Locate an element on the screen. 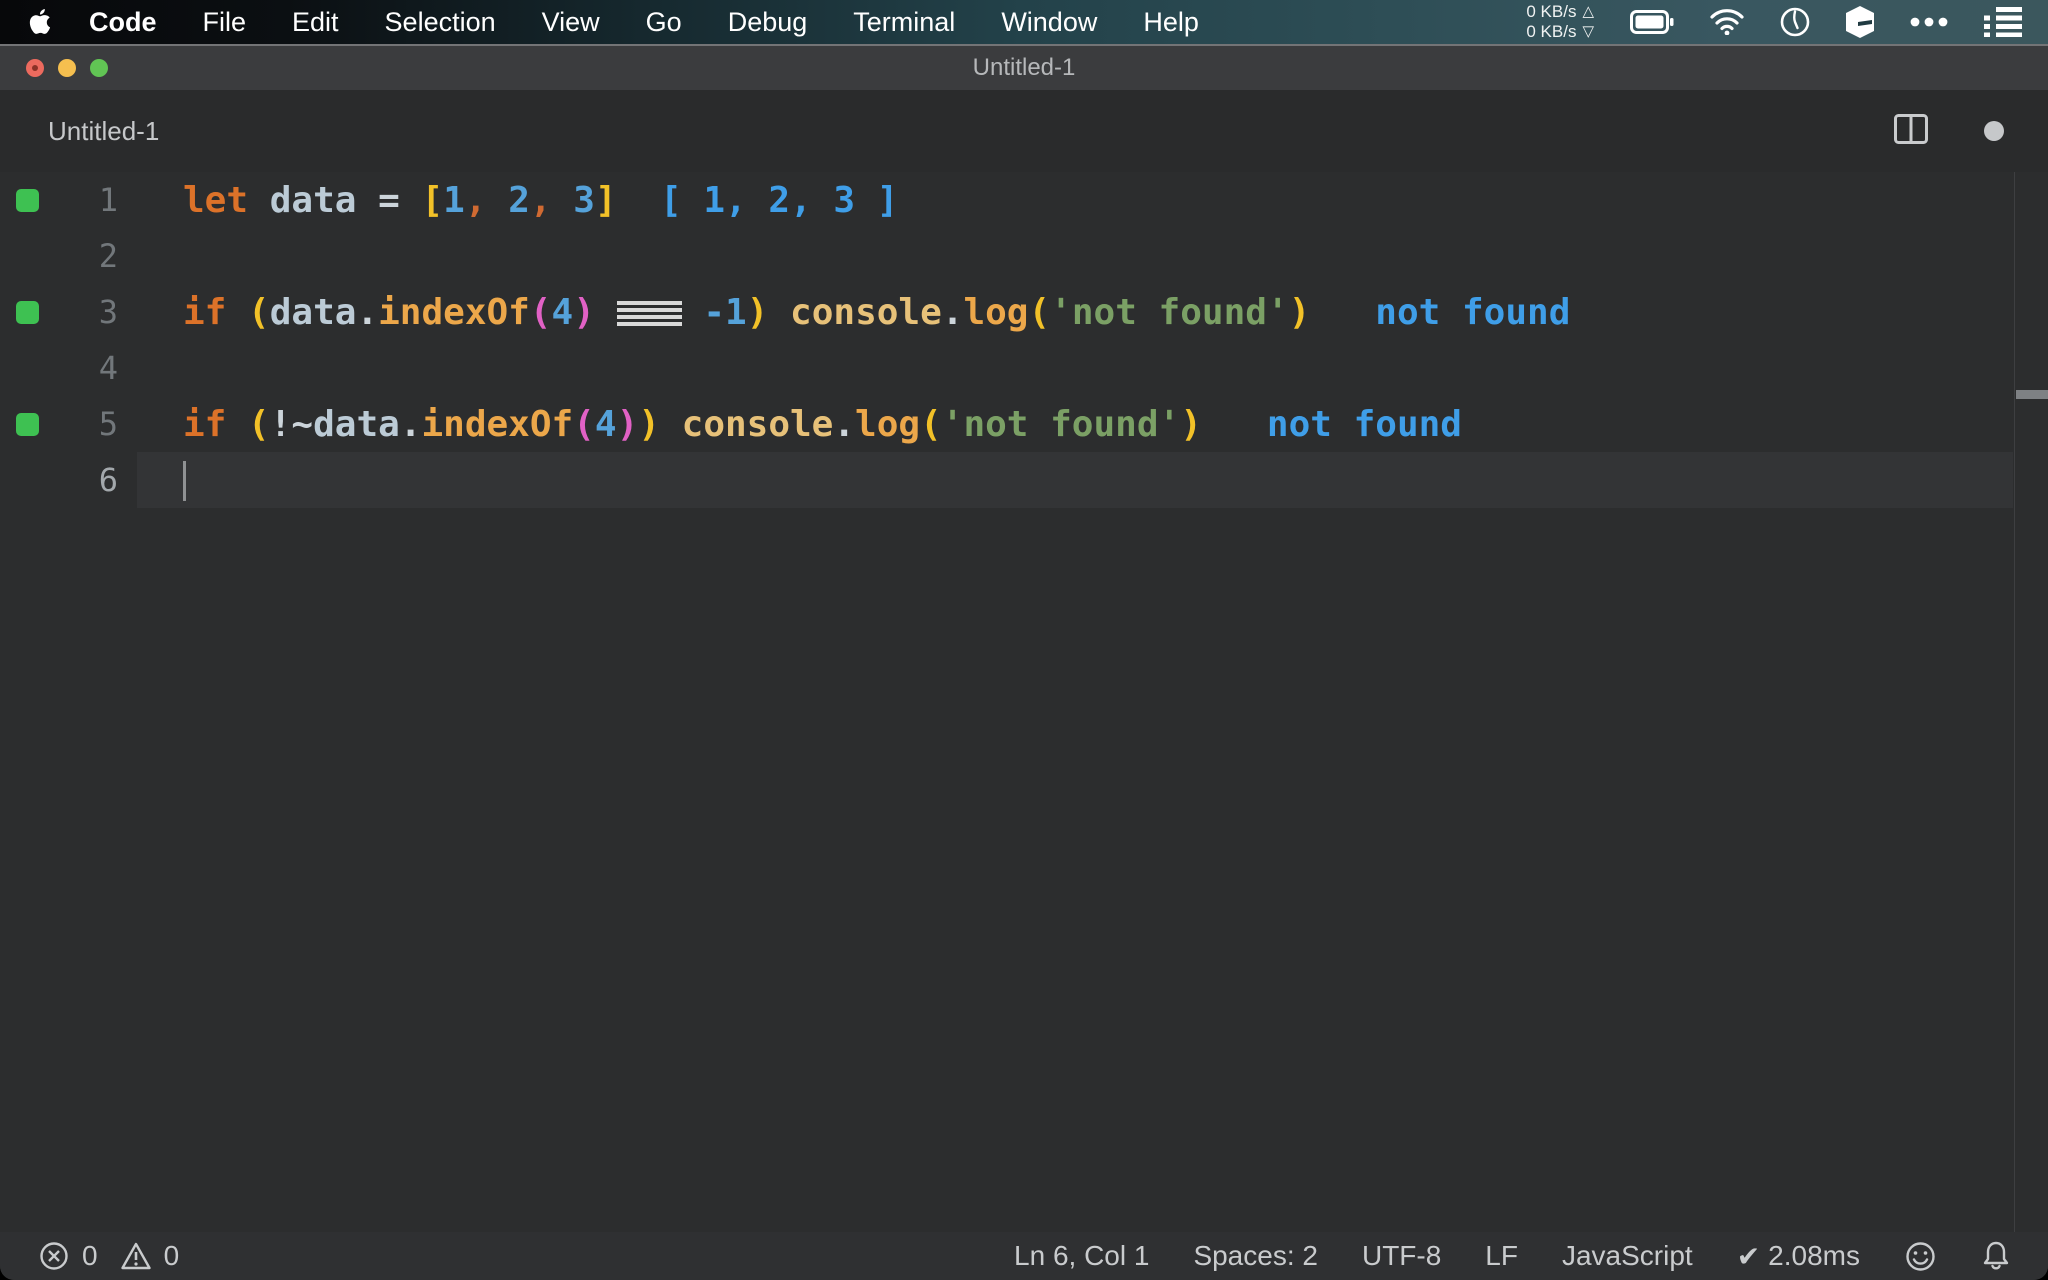 The width and height of the screenshot is (2048, 1280). window-title: Untitled-1 is located at coordinates (1024, 67).